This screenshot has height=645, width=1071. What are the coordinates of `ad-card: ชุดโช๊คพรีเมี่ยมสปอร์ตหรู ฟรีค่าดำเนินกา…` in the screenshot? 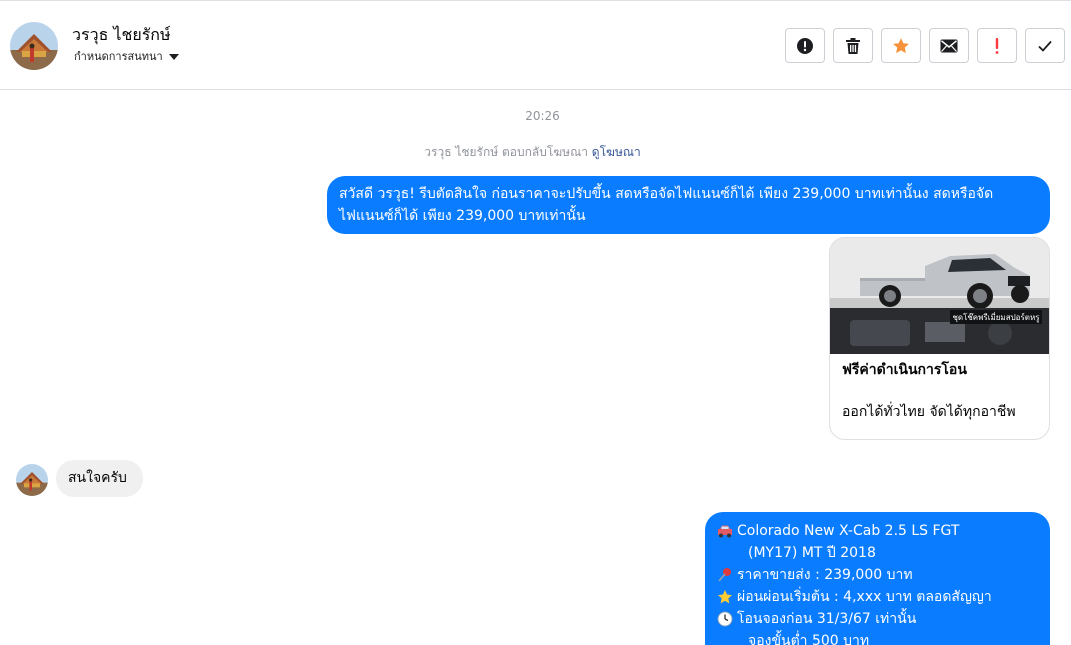 It's located at (939, 338).